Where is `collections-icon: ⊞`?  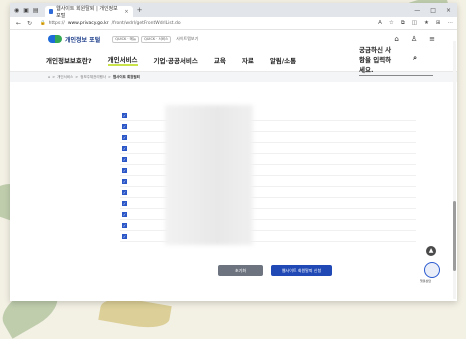 collections-icon: ⊞ is located at coordinates (438, 23).